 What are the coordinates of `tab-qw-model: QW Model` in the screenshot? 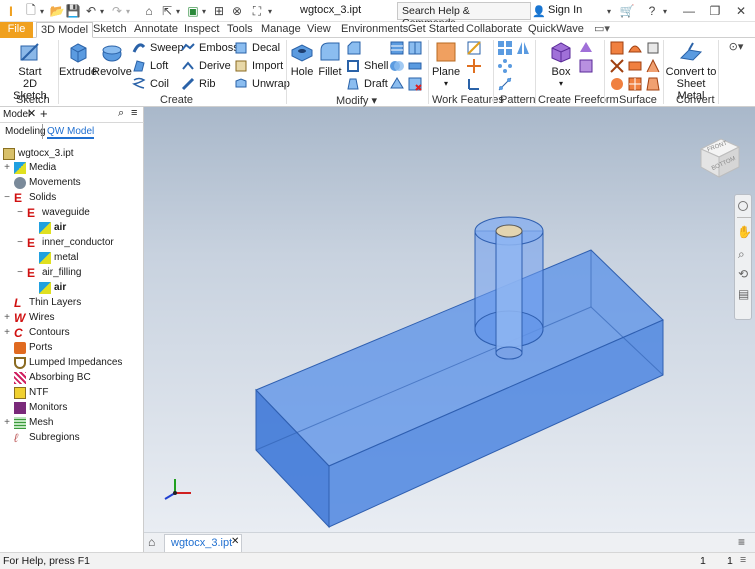 It's located at (71, 132).